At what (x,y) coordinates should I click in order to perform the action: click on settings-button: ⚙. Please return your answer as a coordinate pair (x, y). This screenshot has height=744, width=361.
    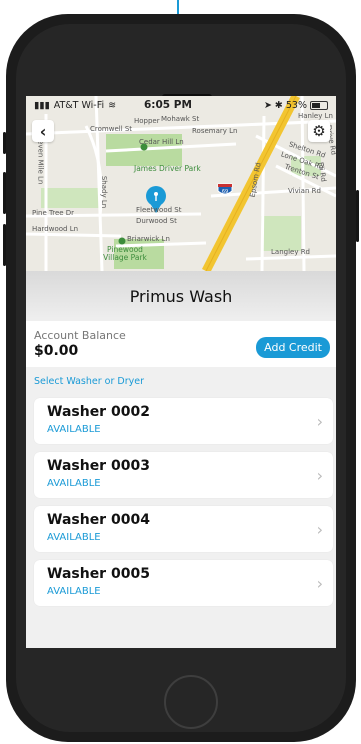
    Looking at the image, I should click on (319, 131).